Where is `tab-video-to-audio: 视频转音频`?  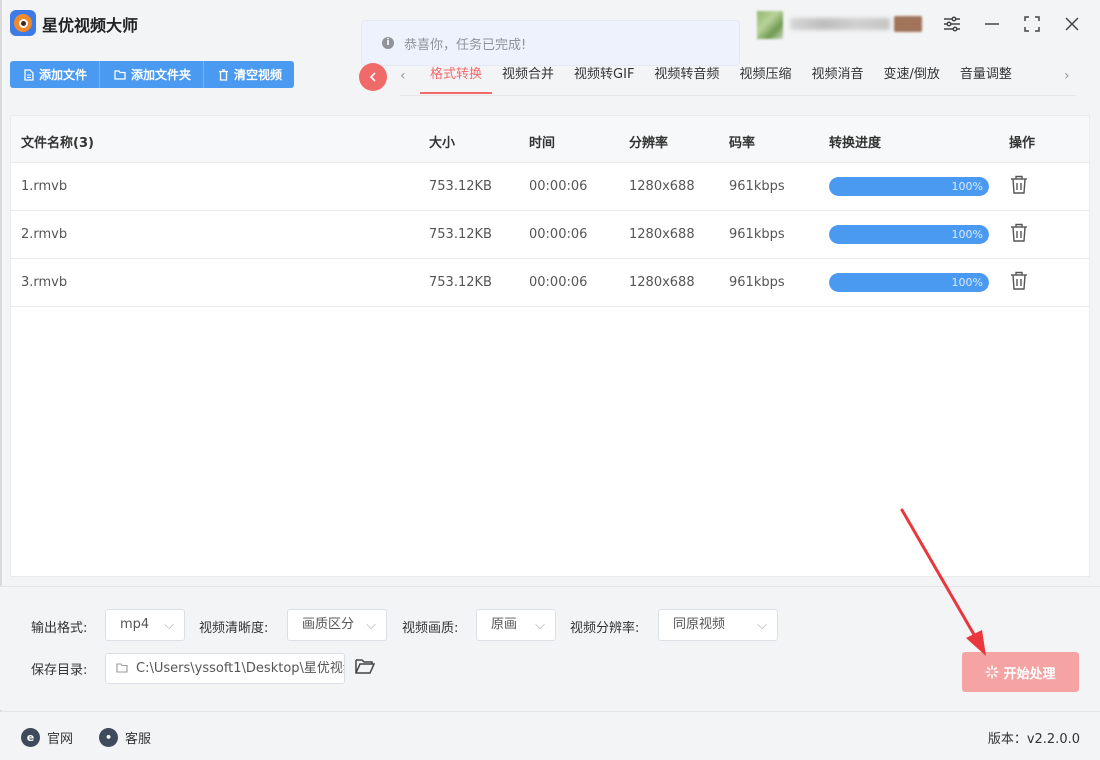
tab-video-to-audio: 视频转音频 is located at coordinates (686, 76).